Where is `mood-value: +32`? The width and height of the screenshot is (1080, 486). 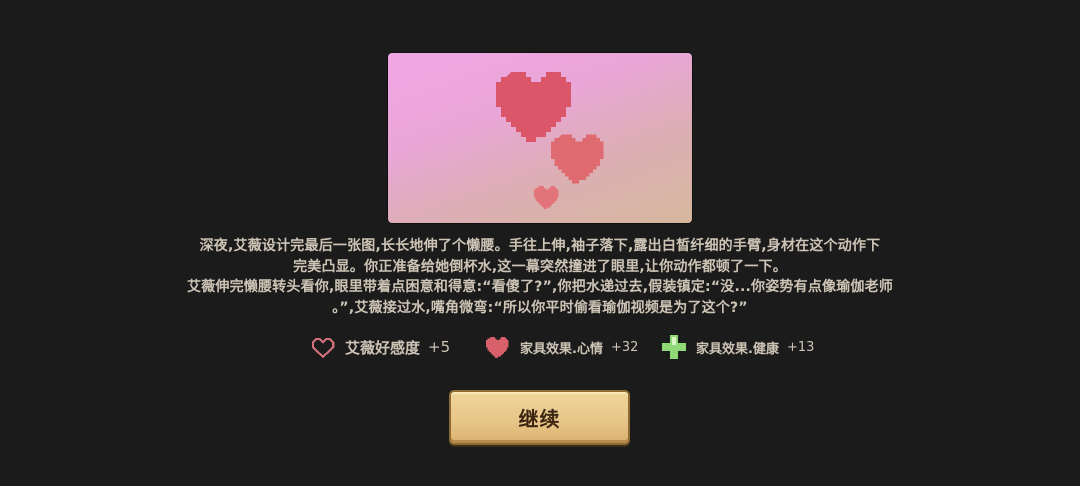 mood-value: +32 is located at coordinates (624, 347).